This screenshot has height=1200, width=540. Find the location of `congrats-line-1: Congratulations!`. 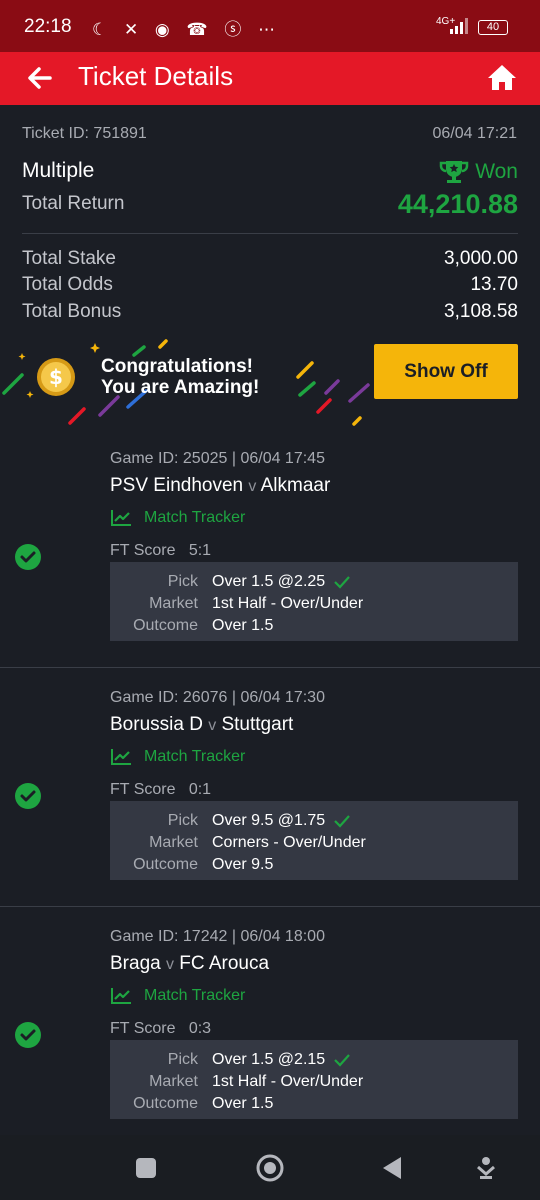

congrats-line-1: Congratulations! is located at coordinates (177, 366).